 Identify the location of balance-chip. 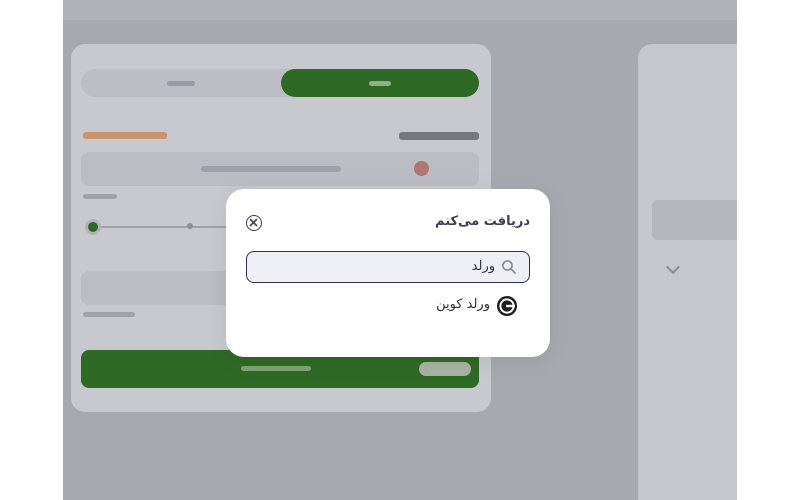
(125, 135).